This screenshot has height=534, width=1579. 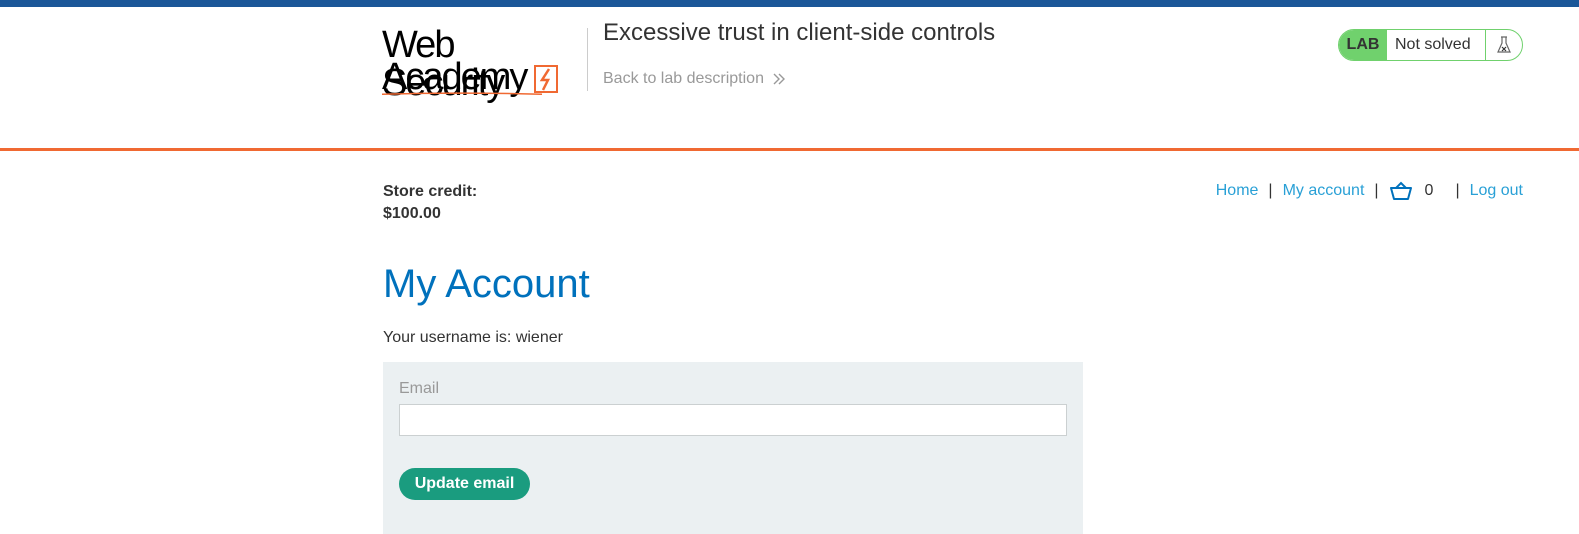 What do you see at coordinates (455, 77) in the screenshot?
I see `logo-line-2: Academy` at bounding box center [455, 77].